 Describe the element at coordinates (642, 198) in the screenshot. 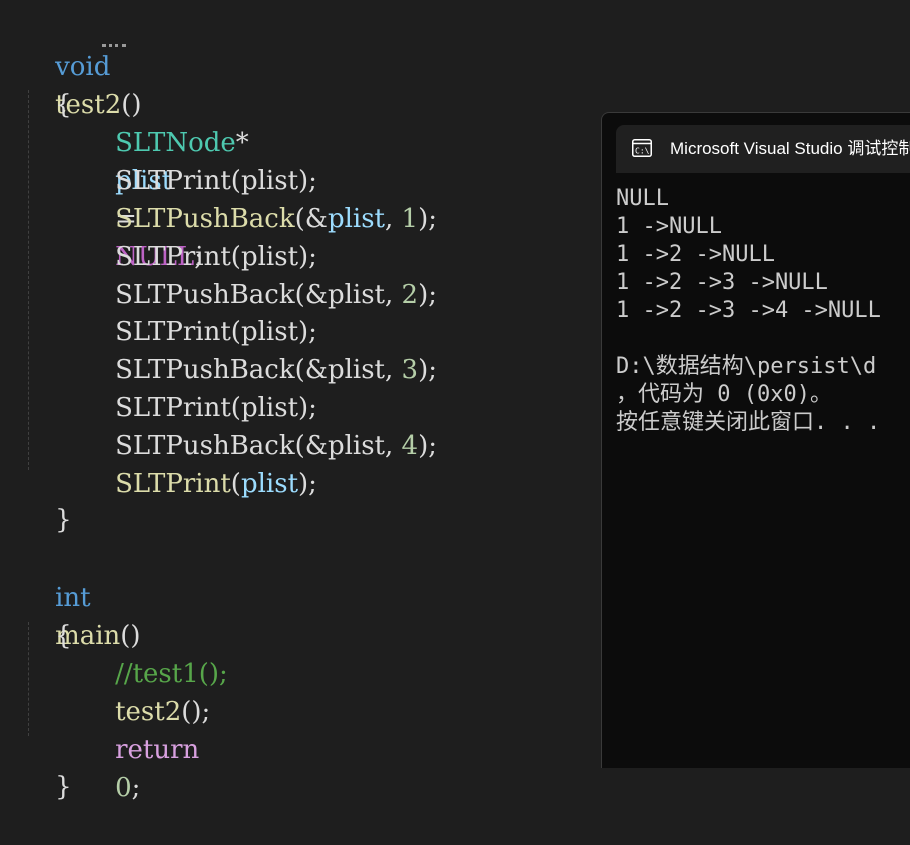

I see `console-line: NULL` at that location.